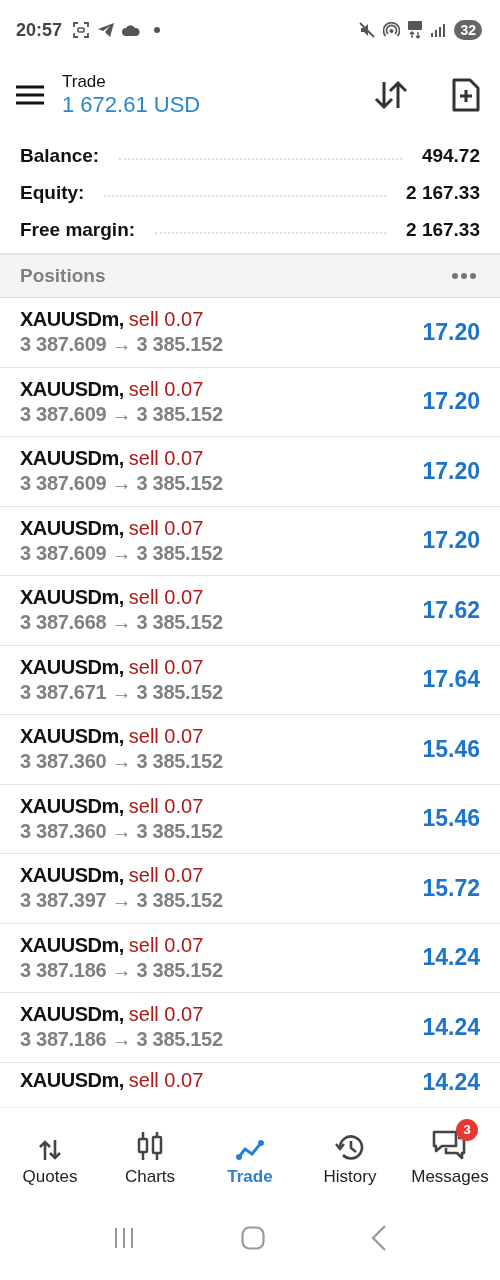 This screenshot has height=1280, width=500. Describe the element at coordinates (63, 276) in the screenshot. I see `section-title: Positions` at that location.